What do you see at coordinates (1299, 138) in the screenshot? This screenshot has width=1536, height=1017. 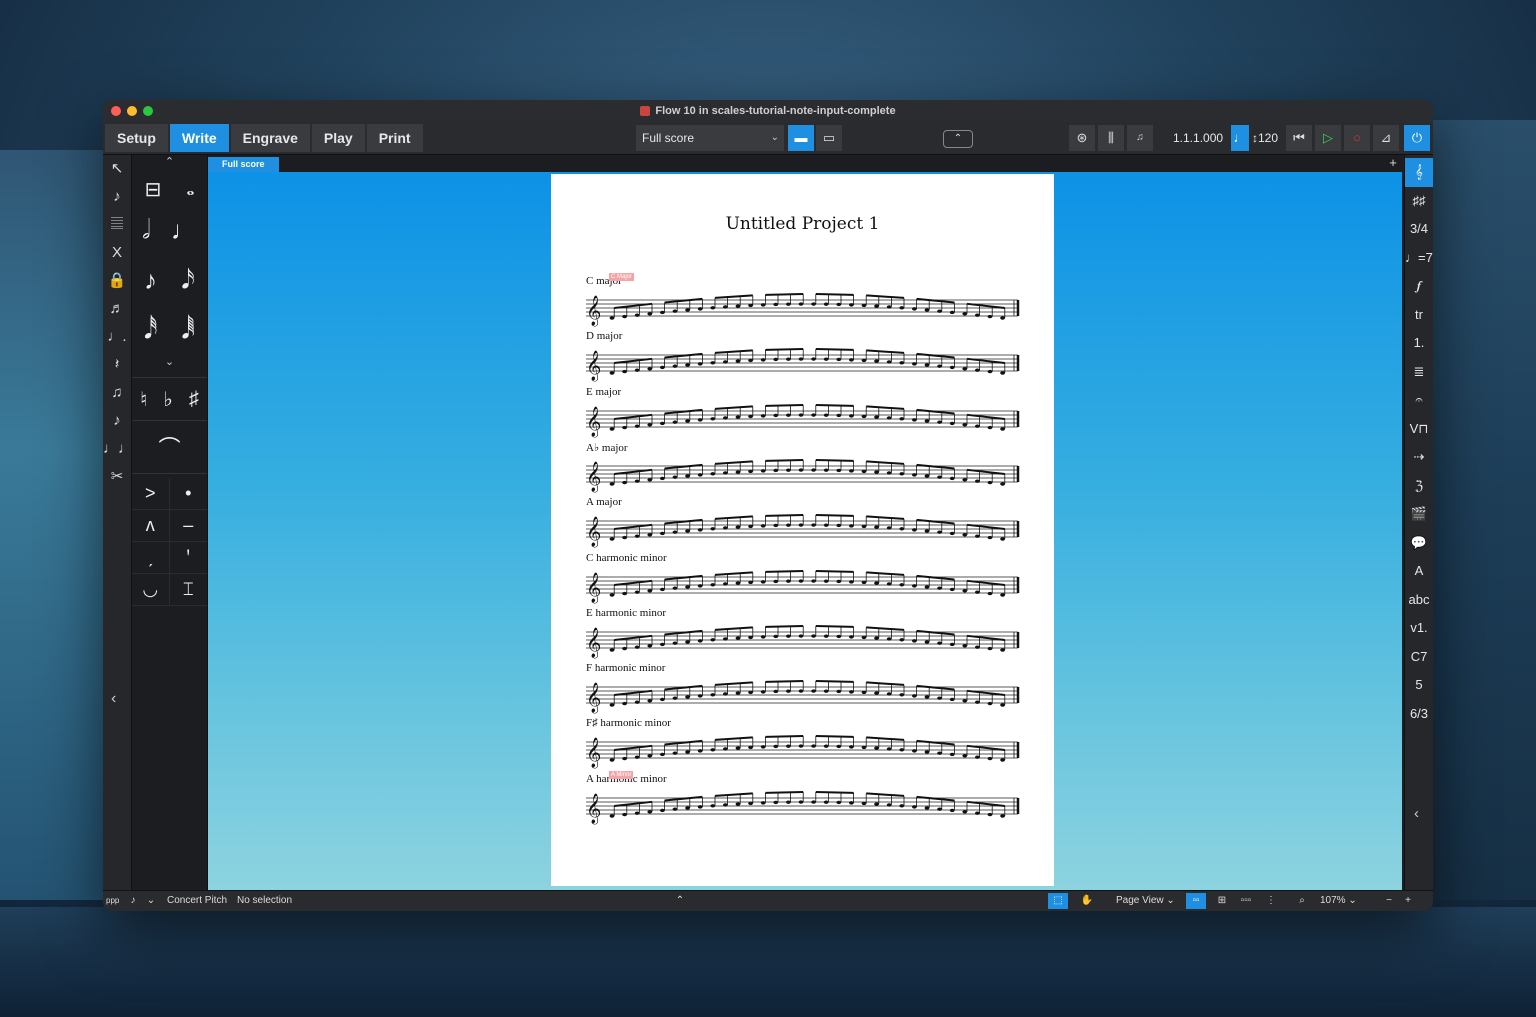 I see `rewind-icon: ⏮` at bounding box center [1299, 138].